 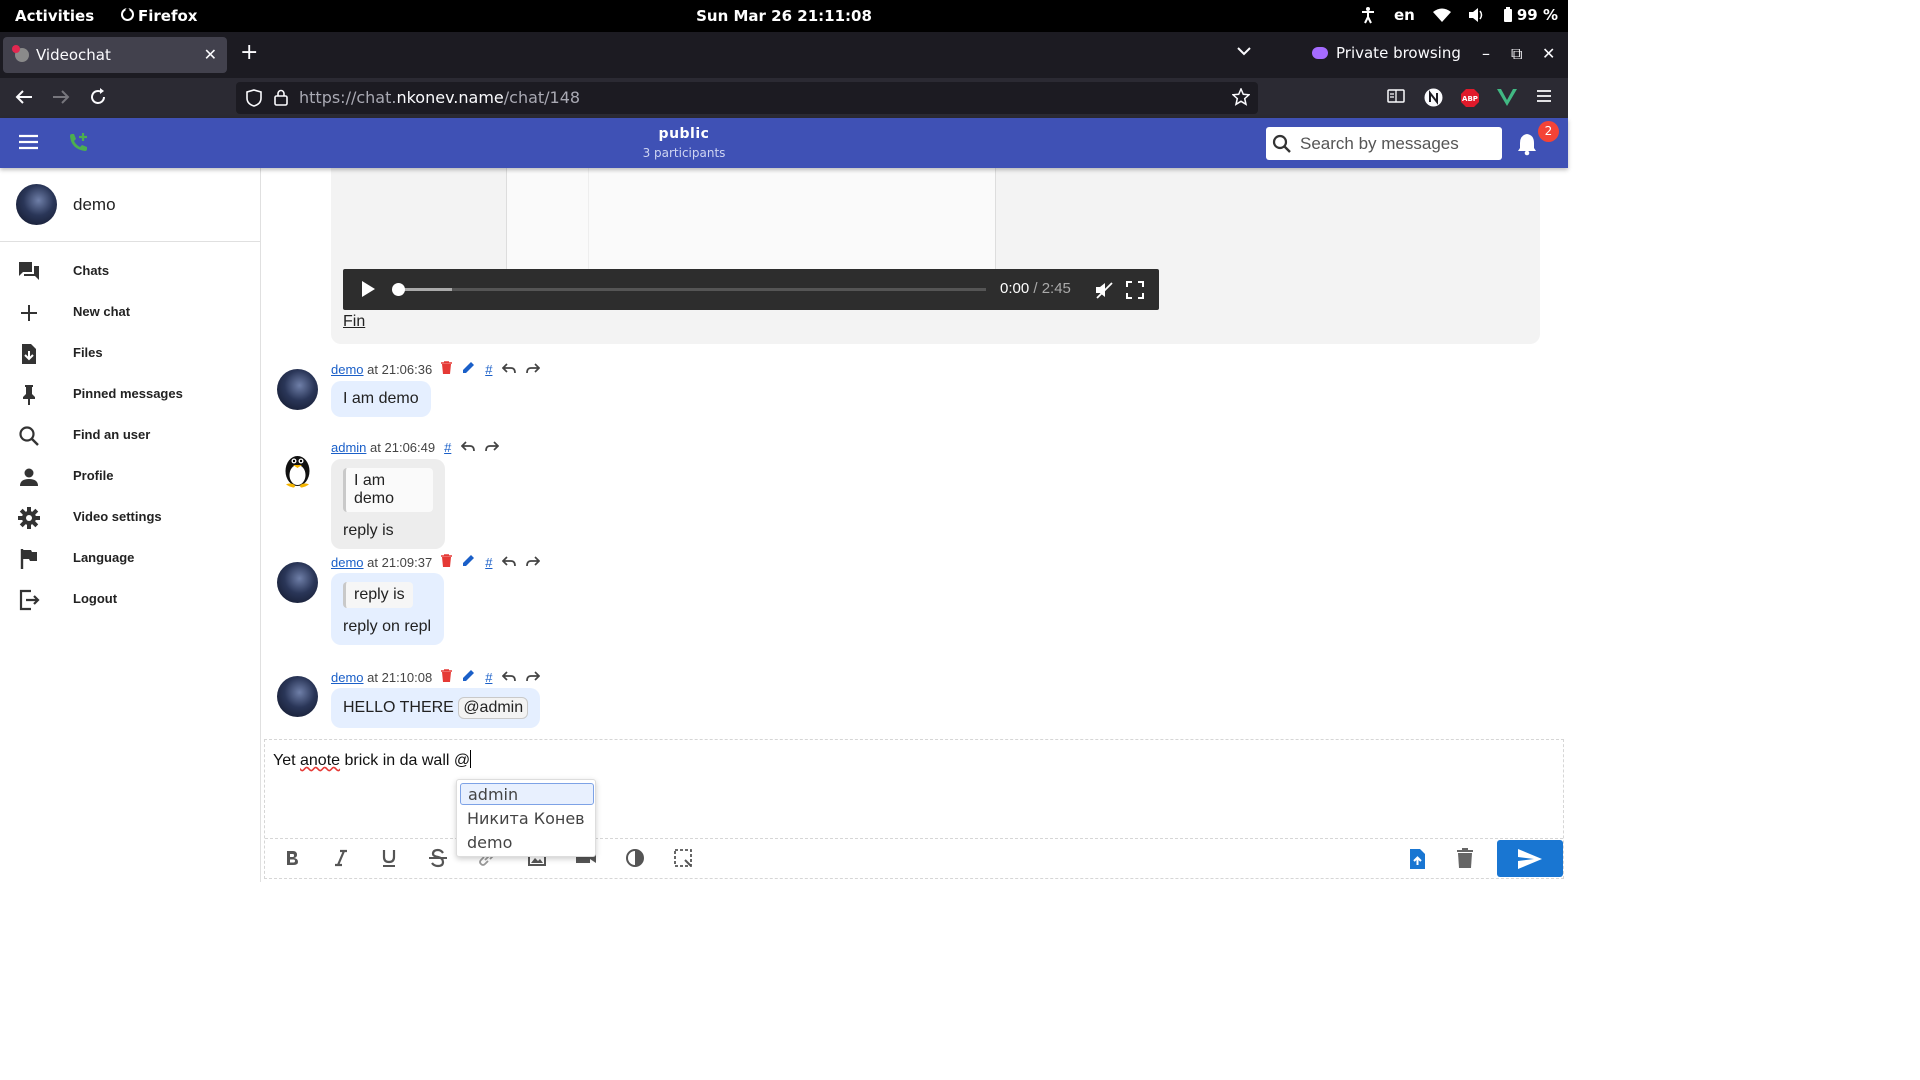 What do you see at coordinates (436, 677) in the screenshot?
I see `message-meta: demo at 21:10:08 #` at bounding box center [436, 677].